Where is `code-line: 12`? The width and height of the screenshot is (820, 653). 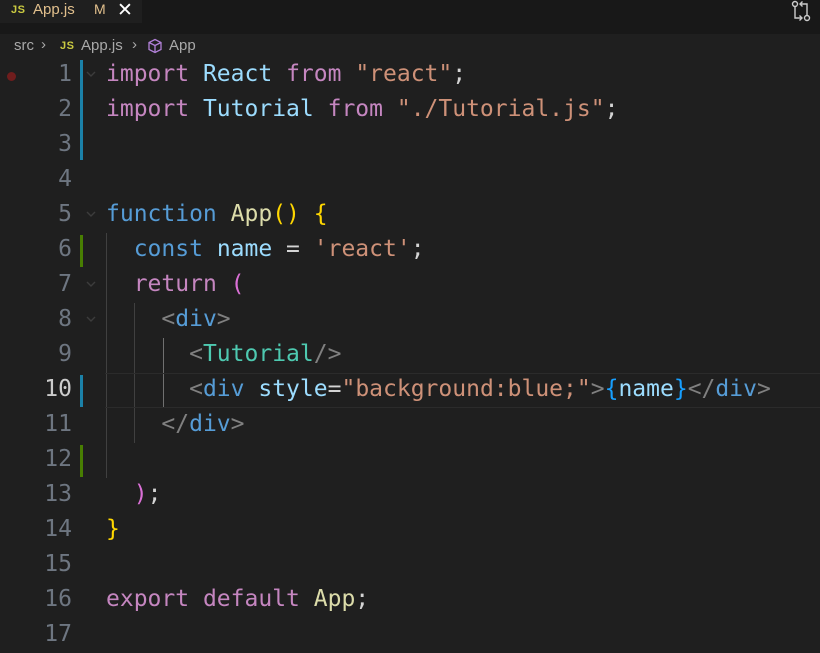
code-line: 12 is located at coordinates (410, 460).